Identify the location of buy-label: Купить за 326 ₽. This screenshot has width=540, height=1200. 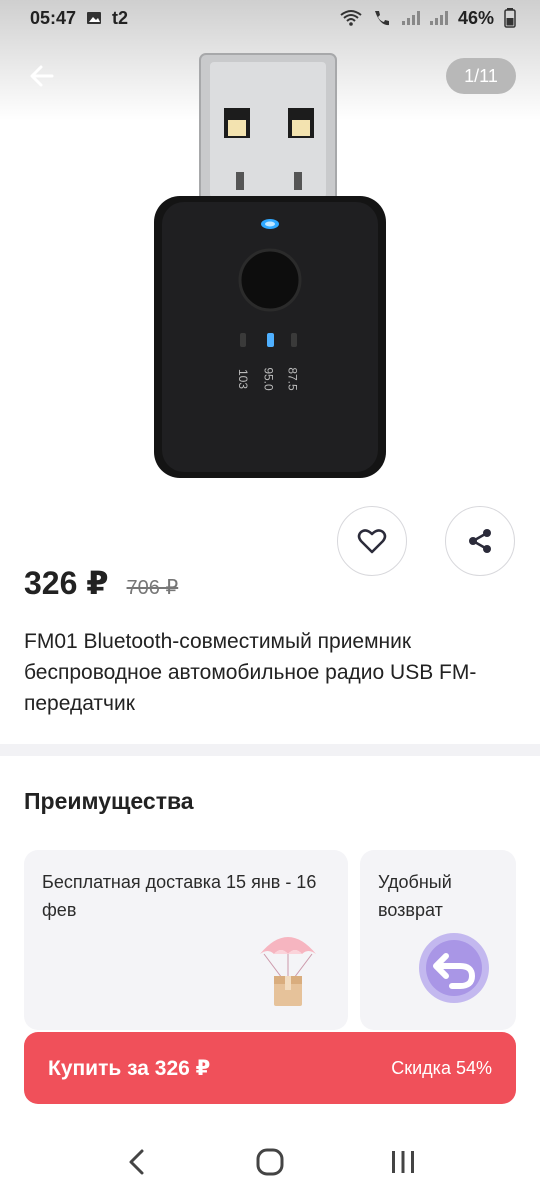
(129, 1068).